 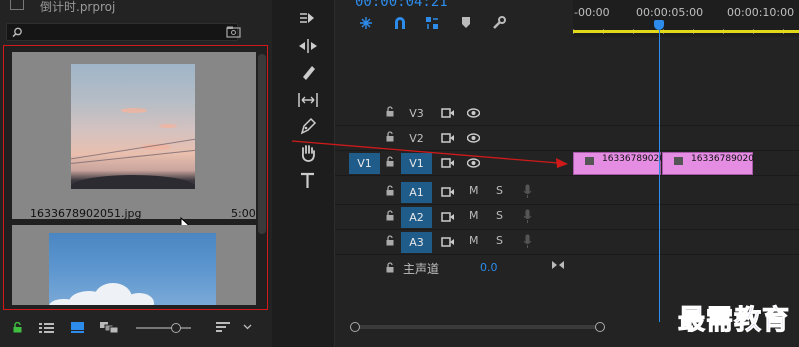 I want to click on project-title-bar: 倒计时.prproj, so click(x=136, y=8).